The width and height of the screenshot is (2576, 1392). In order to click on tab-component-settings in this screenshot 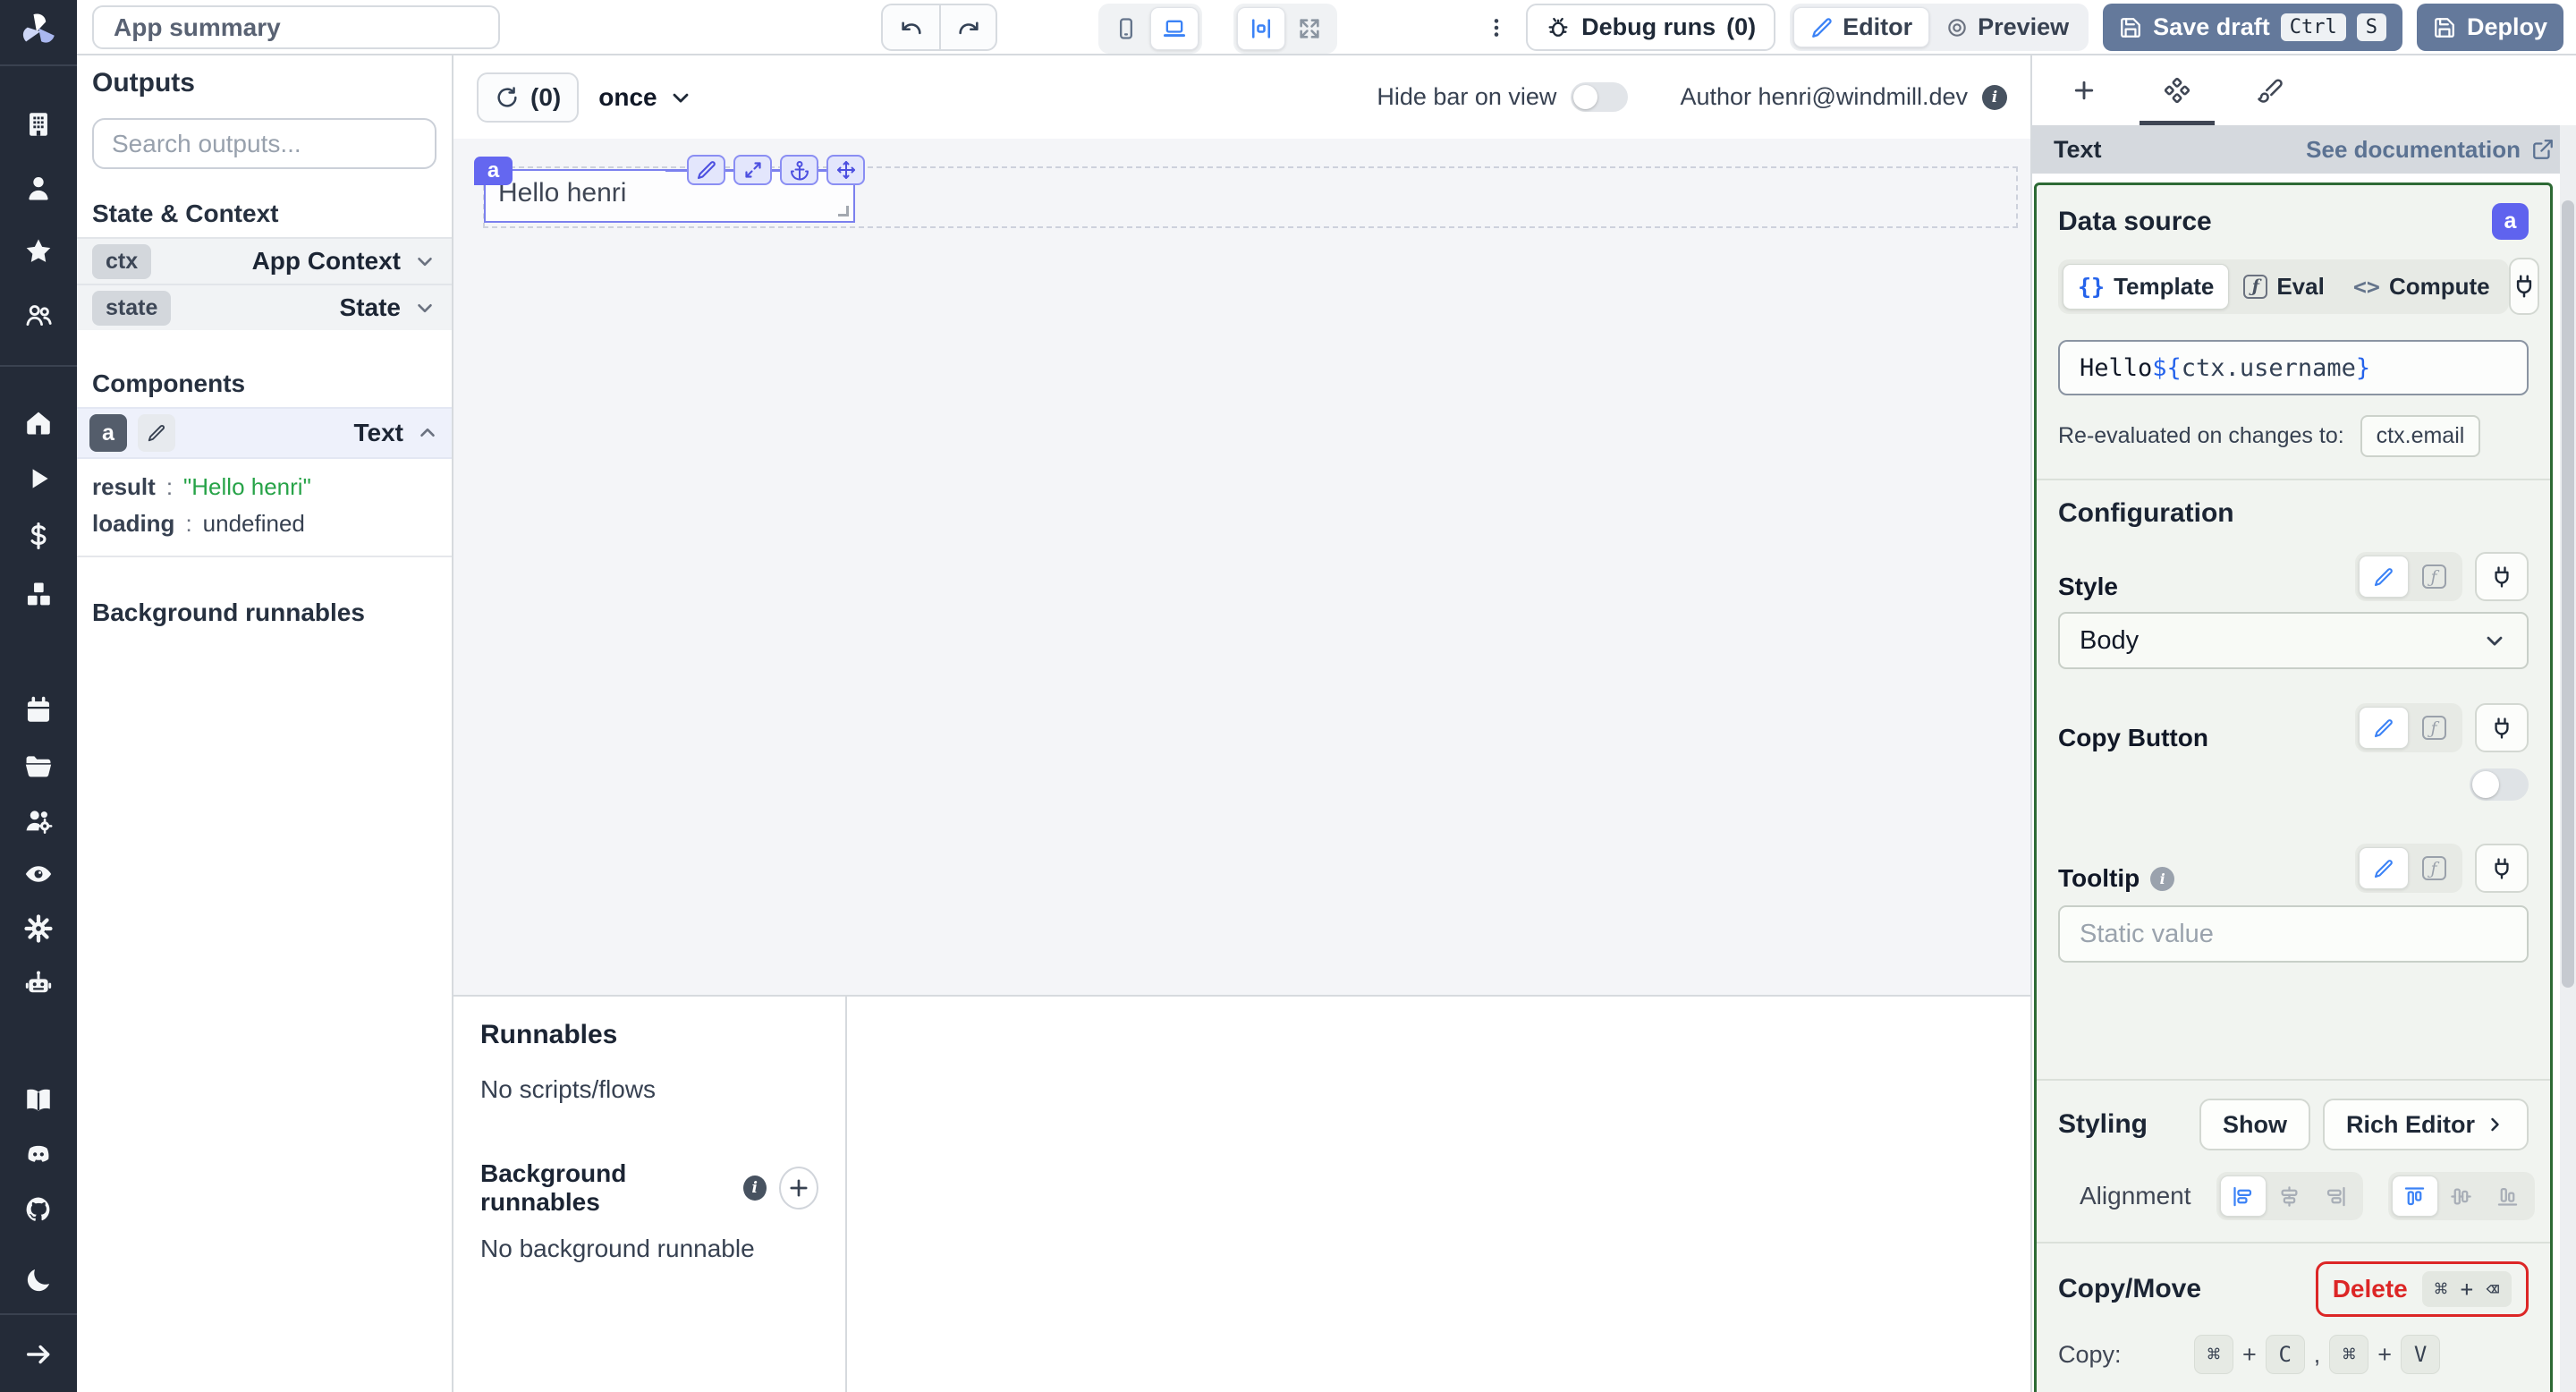, I will do `click(2177, 90)`.